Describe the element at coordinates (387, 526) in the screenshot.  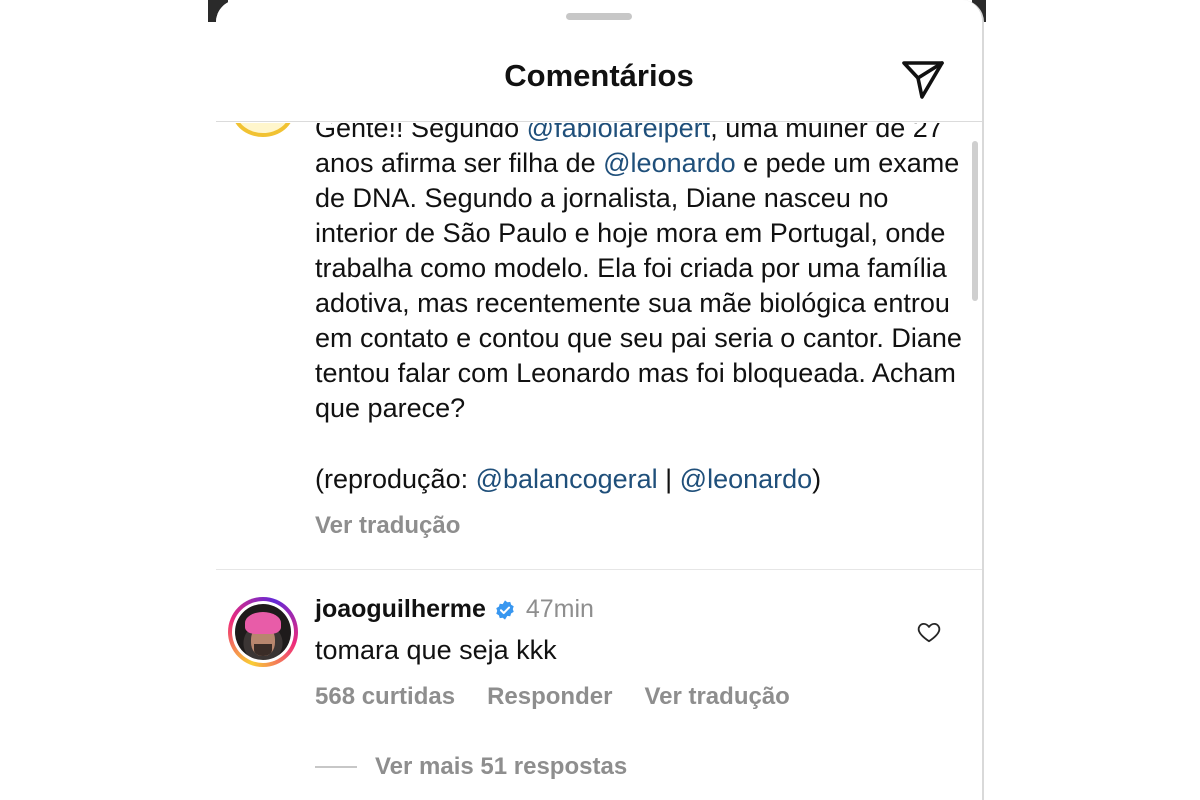
I see `caption-see-translation-button: Ver tradução` at that location.